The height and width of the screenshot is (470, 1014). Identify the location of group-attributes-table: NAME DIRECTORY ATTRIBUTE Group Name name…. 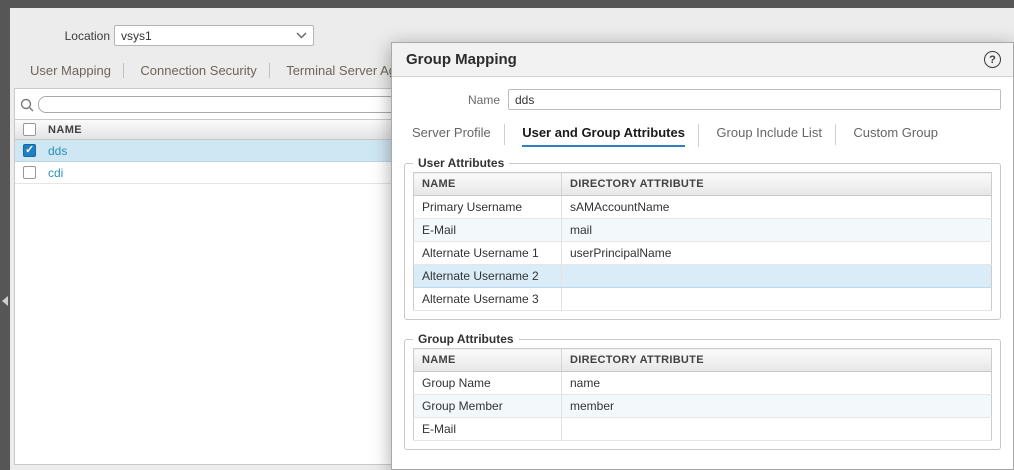
(702, 394).